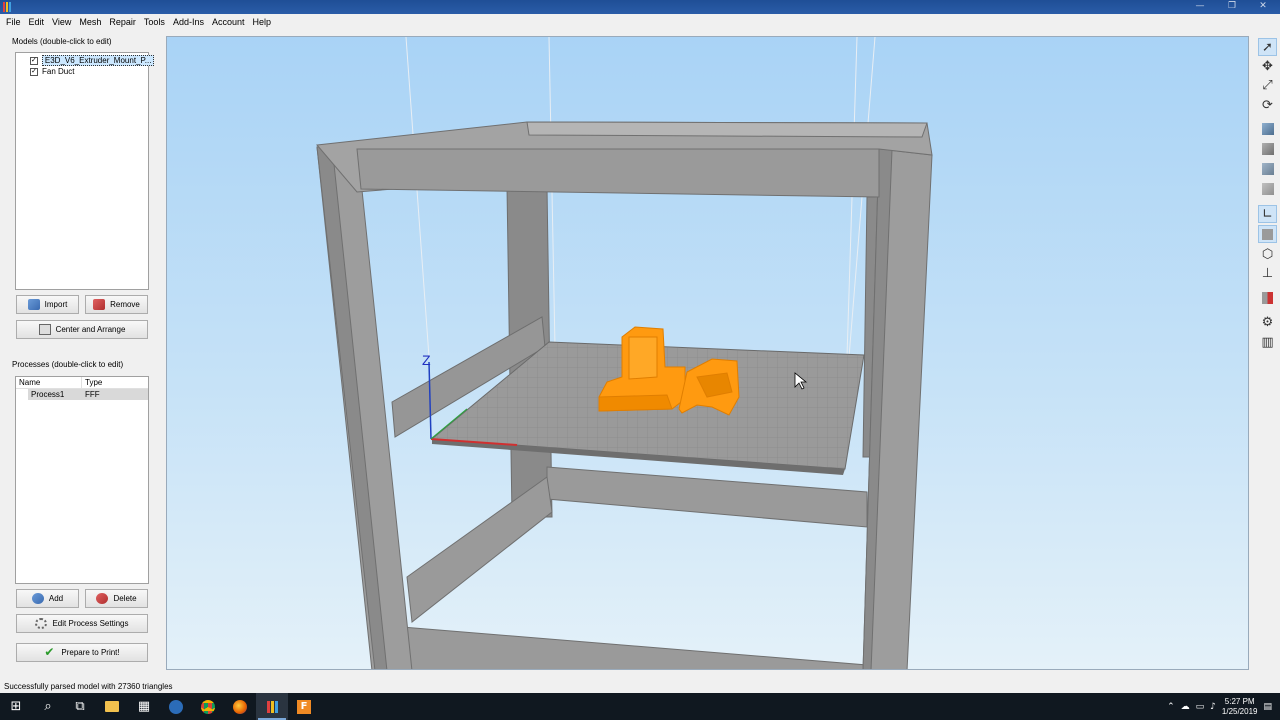 The height and width of the screenshot is (720, 1280). I want to click on view-toolbar: ➚ ✥ ⤢ ⟳ ∟ ⬡ ⊥ ⚙ ▥, so click(1267, 196).